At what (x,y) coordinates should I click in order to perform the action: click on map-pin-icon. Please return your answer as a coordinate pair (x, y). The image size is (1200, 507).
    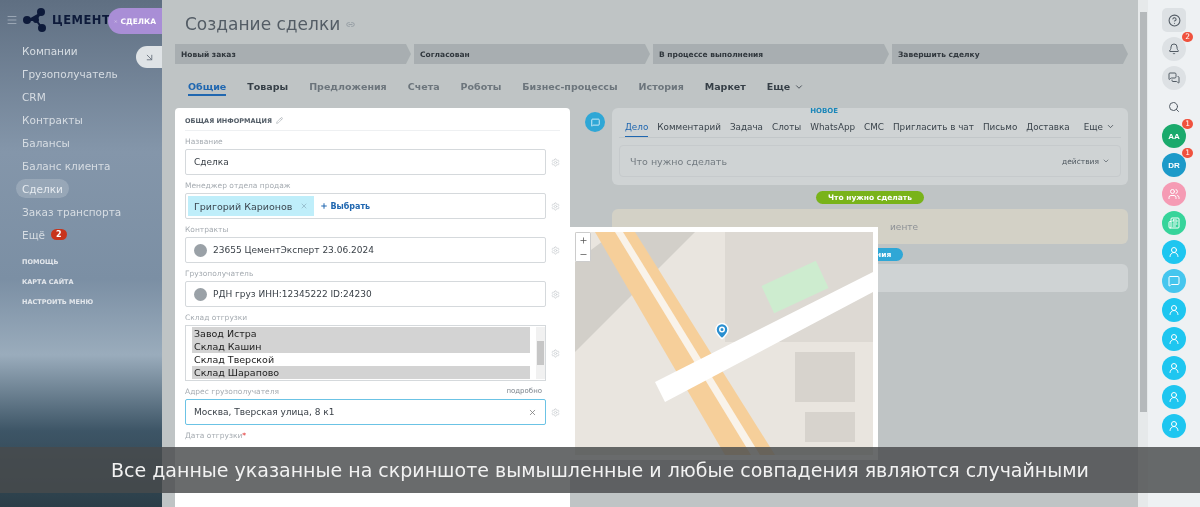
    Looking at the image, I should click on (722, 331).